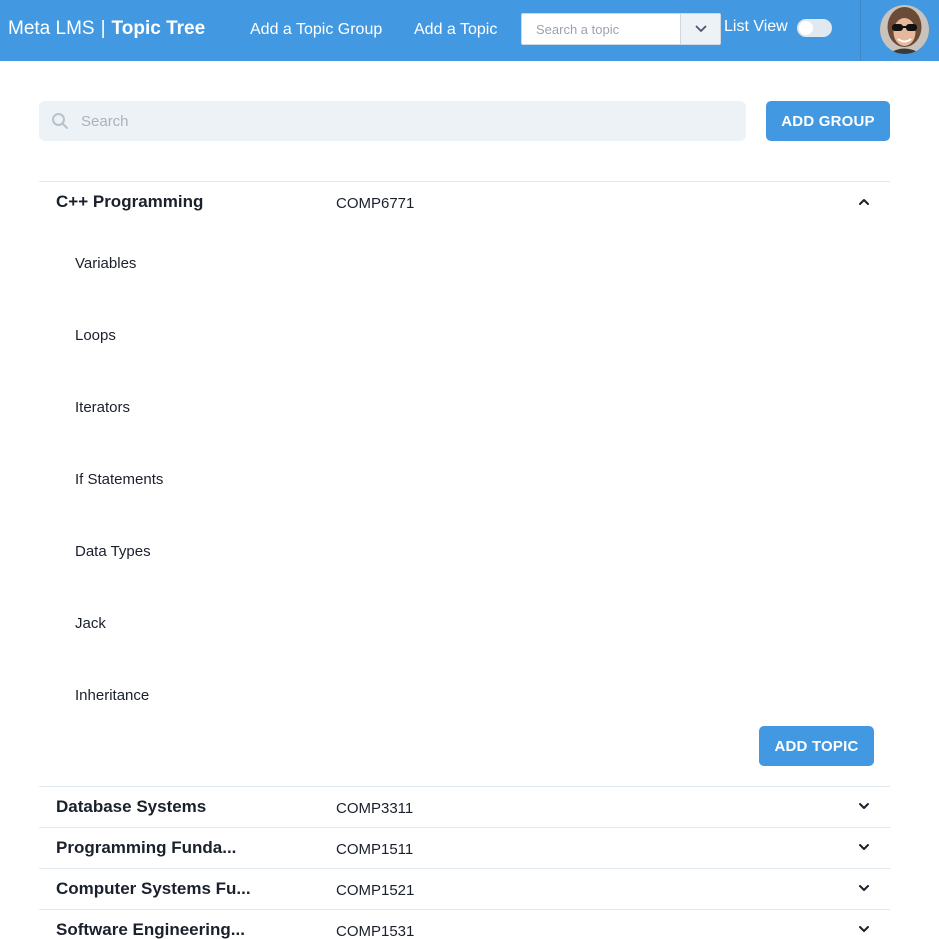 The image size is (939, 939). Describe the element at coordinates (601, 29) in the screenshot. I see `topic-search-input` at that location.